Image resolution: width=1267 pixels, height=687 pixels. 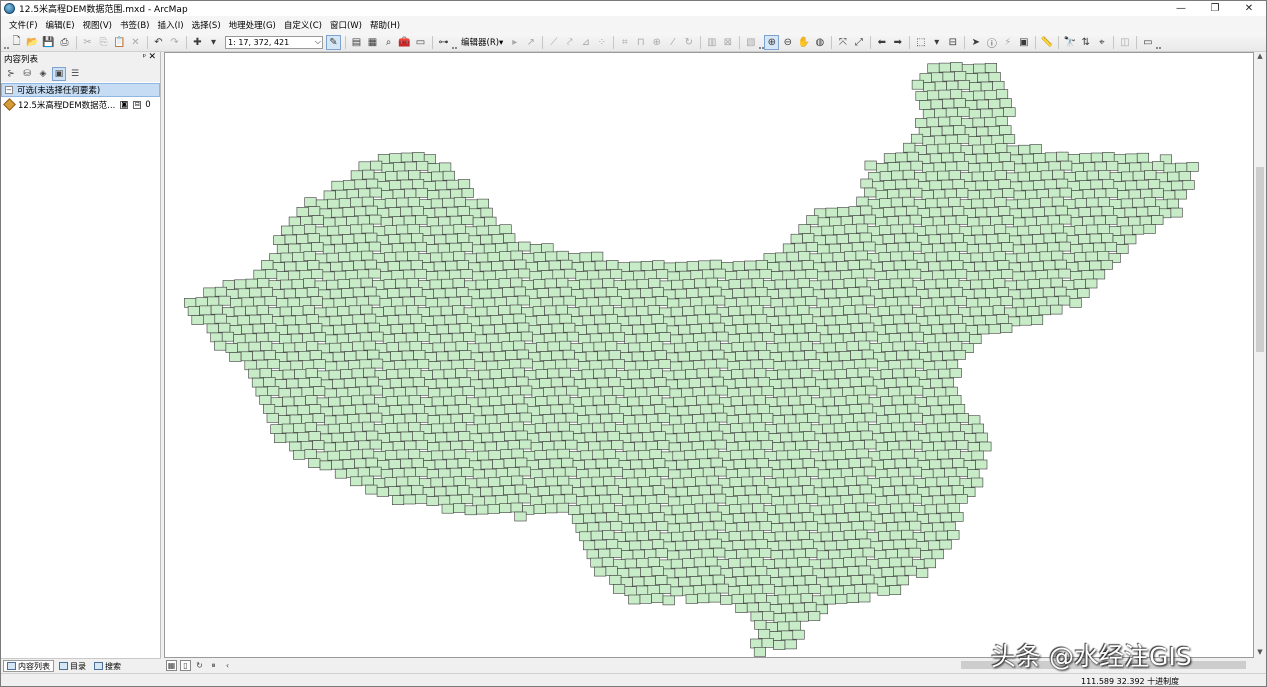 What do you see at coordinates (1260, 57) in the screenshot?
I see `scroll-up-icon: ▲` at bounding box center [1260, 57].